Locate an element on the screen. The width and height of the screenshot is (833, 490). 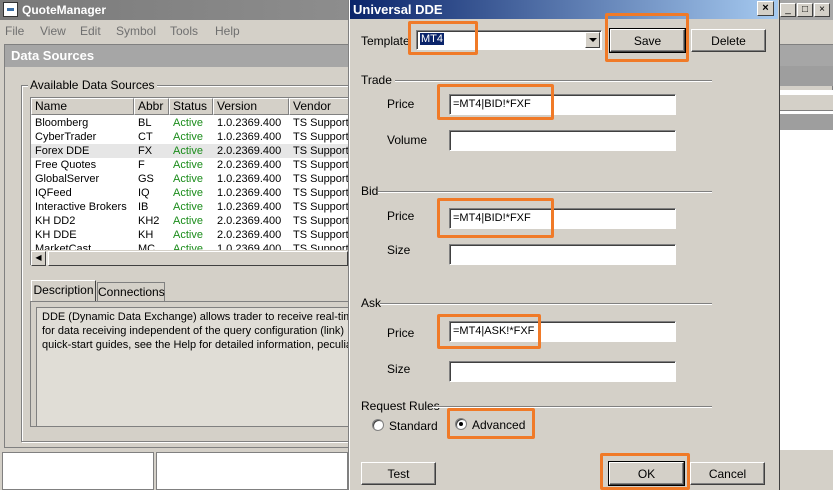
column-header-abbr: Abbr is located at coordinates (151, 106).